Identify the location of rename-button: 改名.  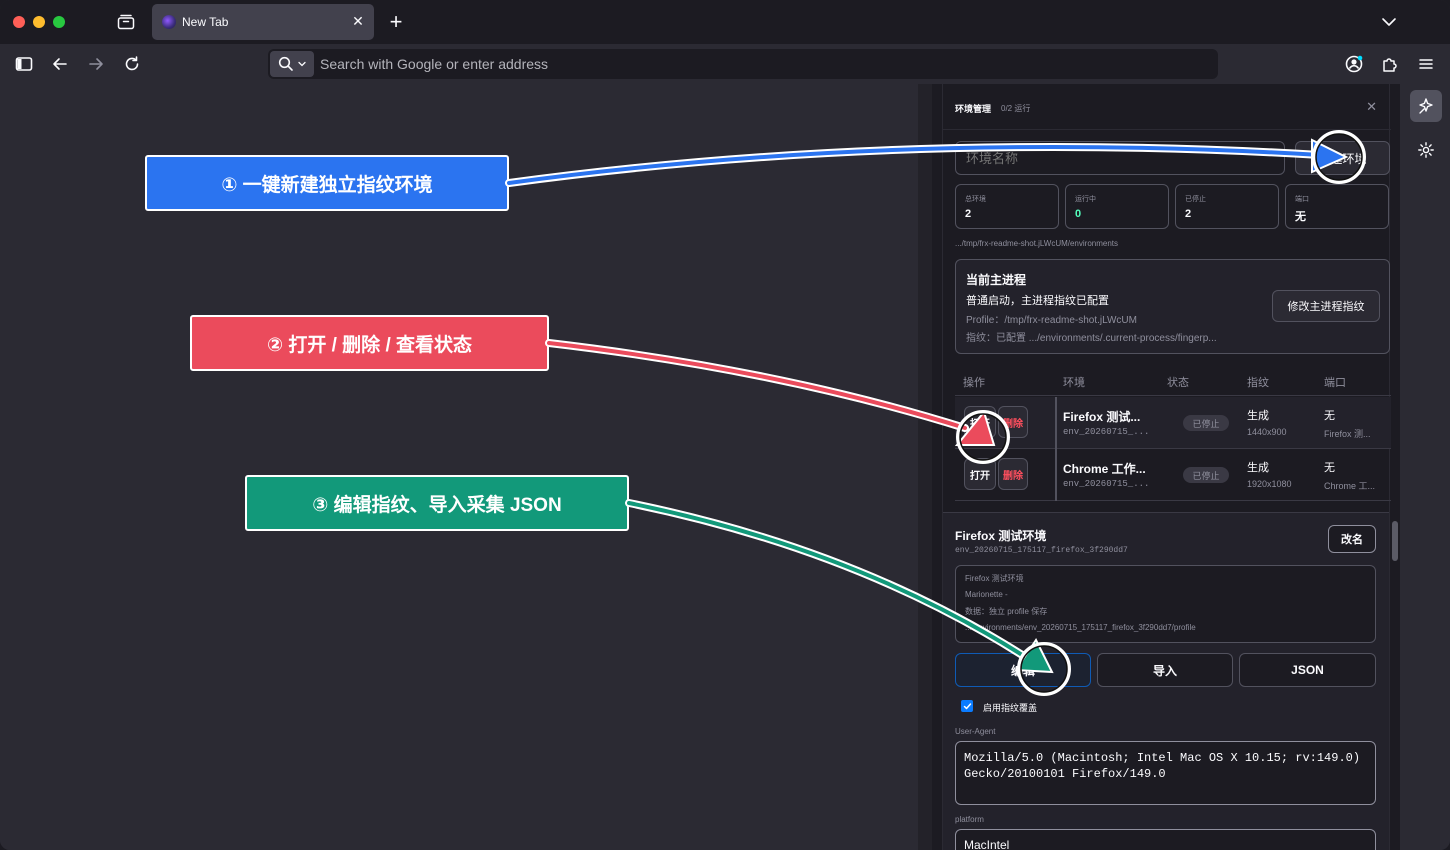
(1352, 539).